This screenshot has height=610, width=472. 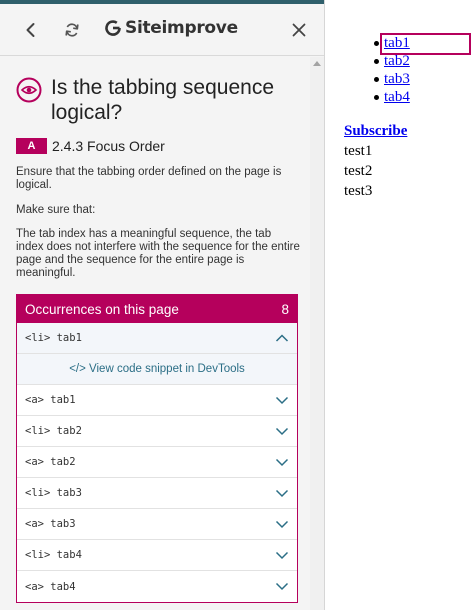 I want to click on tab-list-item: tab3, so click(x=377, y=79).